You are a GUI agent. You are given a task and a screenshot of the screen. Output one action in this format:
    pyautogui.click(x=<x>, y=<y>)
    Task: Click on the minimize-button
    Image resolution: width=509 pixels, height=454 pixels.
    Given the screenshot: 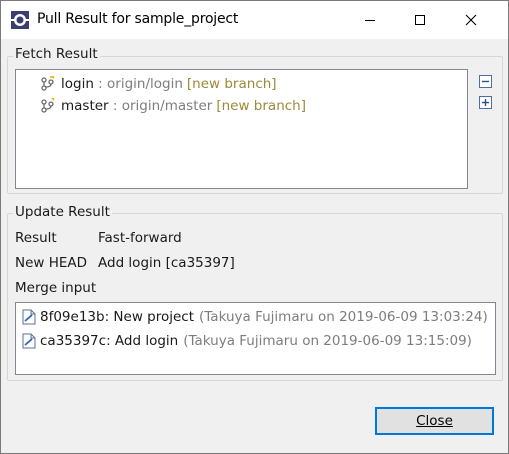 What is the action you would take?
    pyautogui.click(x=370, y=20)
    